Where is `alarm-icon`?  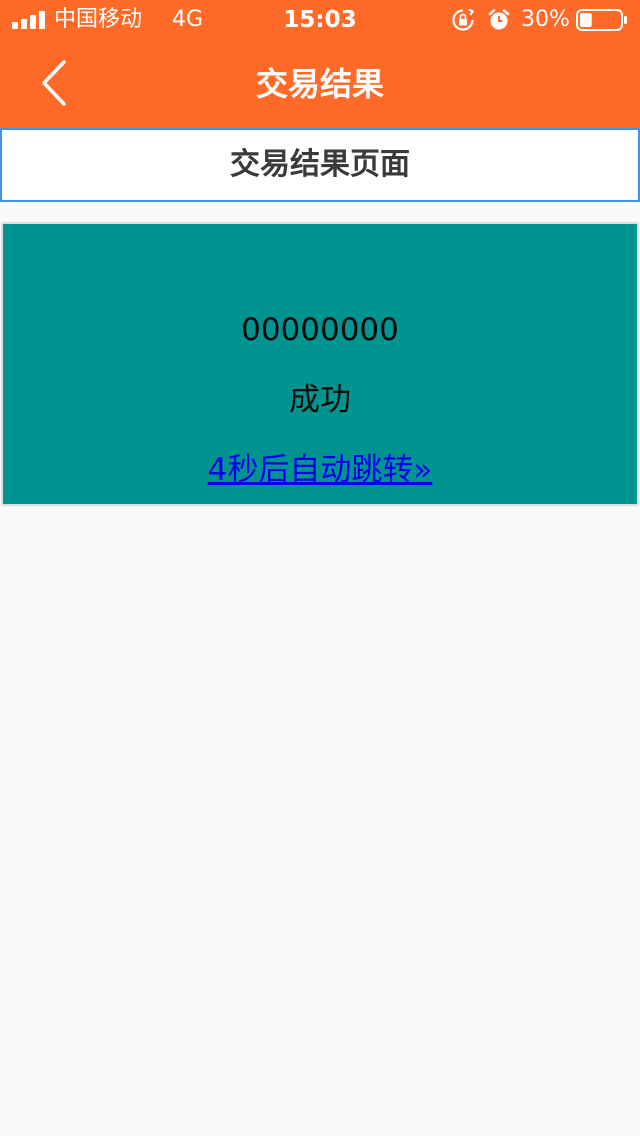
alarm-icon is located at coordinates (499, 19).